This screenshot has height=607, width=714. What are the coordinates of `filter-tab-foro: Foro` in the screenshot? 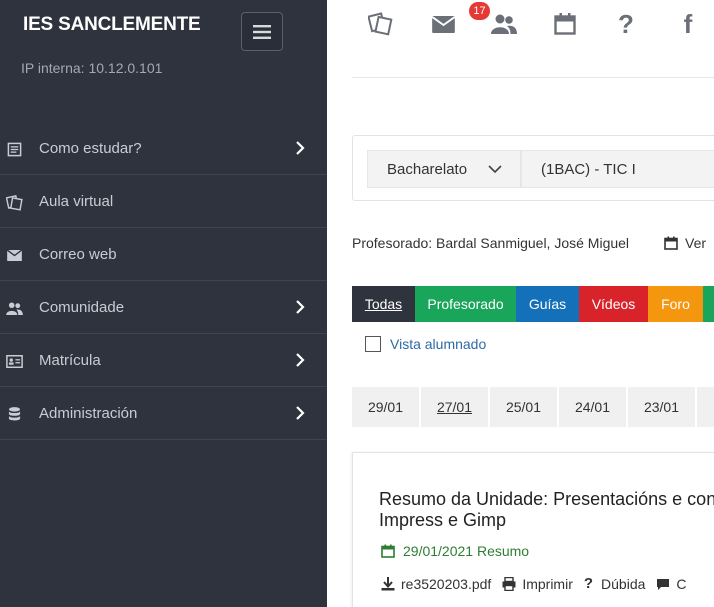 It's located at (675, 304).